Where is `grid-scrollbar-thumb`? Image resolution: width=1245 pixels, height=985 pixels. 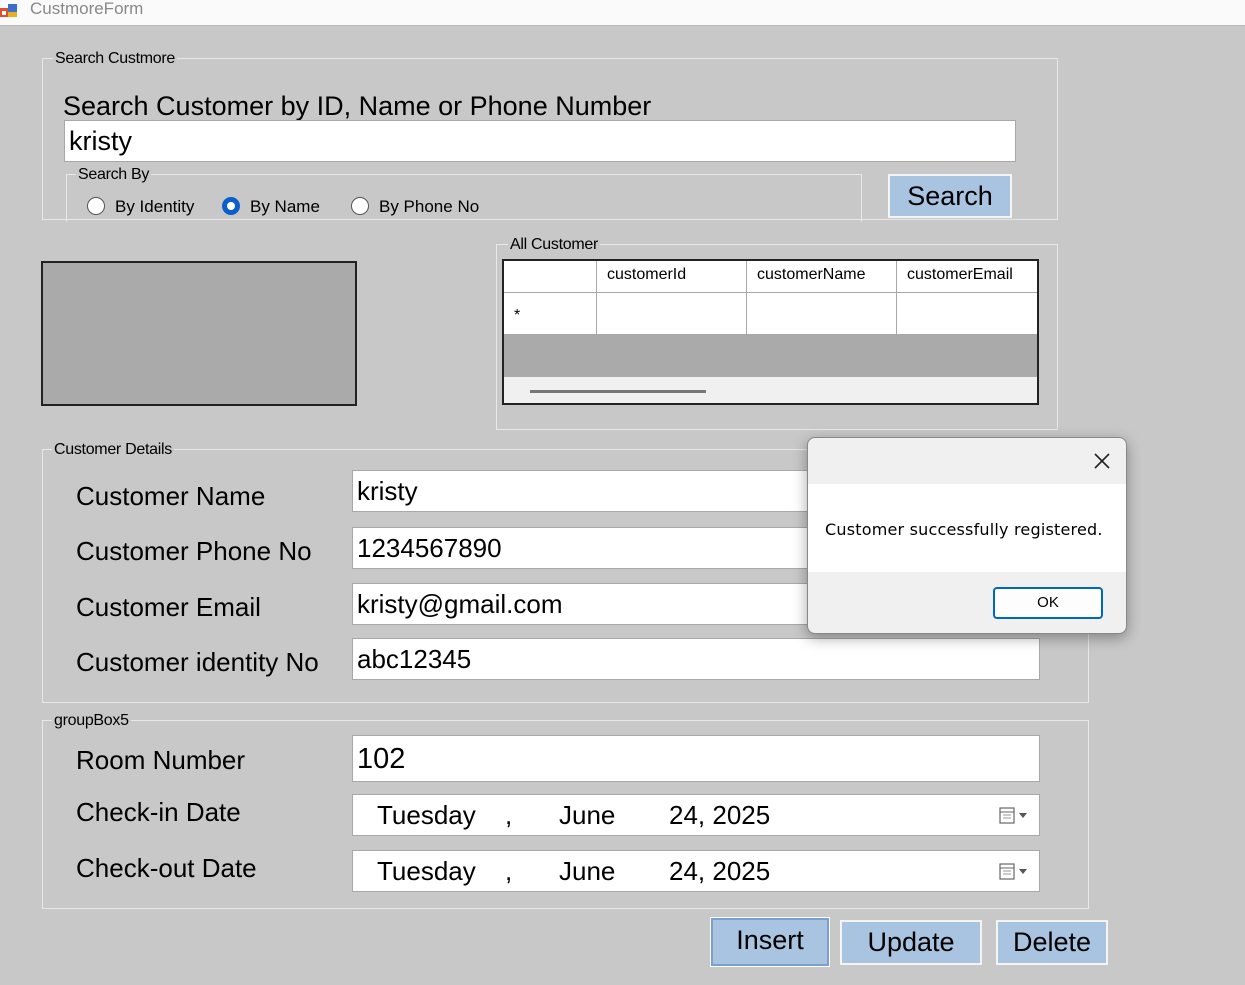
grid-scrollbar-thumb is located at coordinates (618, 391).